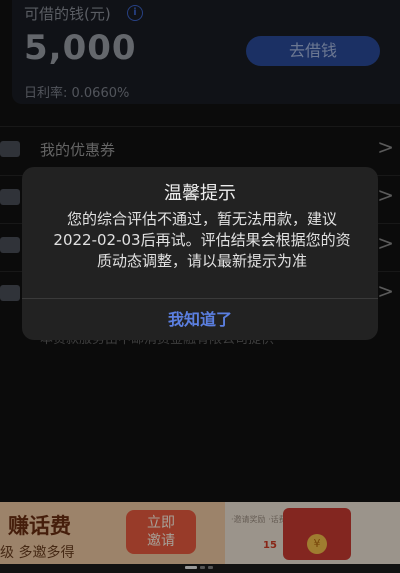 This screenshot has width=400, height=573. I want to click on dialog-title: 温馨提示, so click(200, 193).